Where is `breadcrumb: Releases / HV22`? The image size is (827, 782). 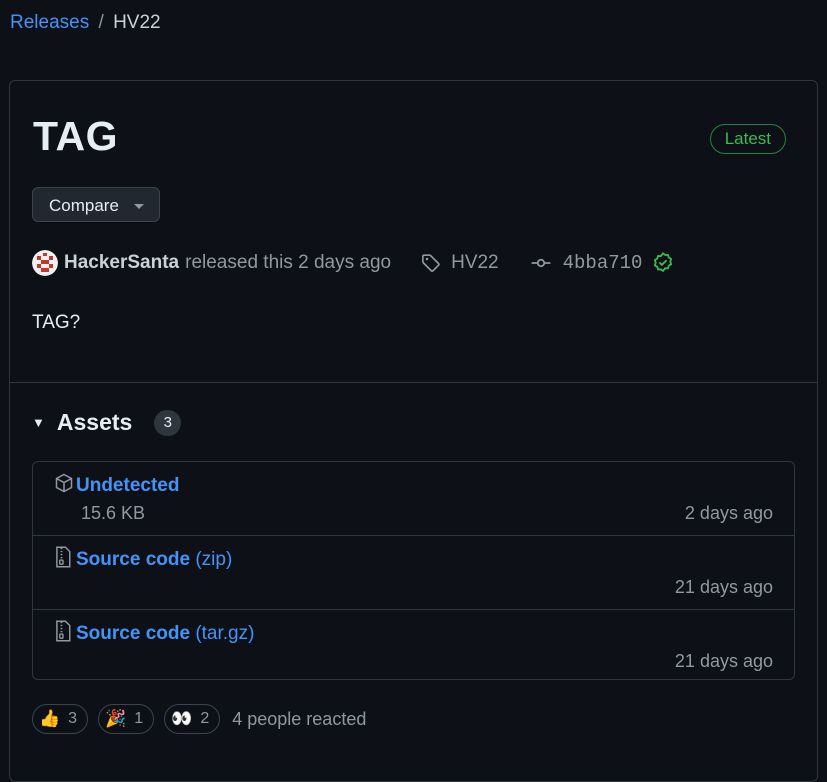 breadcrumb: Releases / HV22 is located at coordinates (85, 23).